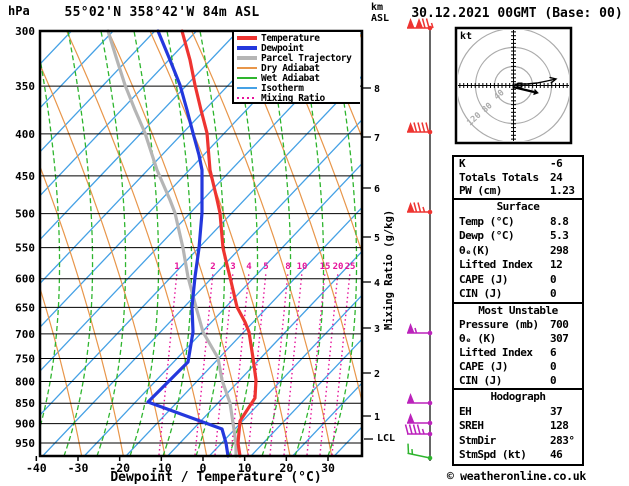  Describe the element at coordinates (483, 366) in the screenshot. I see `row-label: CAPE (J)` at that location.